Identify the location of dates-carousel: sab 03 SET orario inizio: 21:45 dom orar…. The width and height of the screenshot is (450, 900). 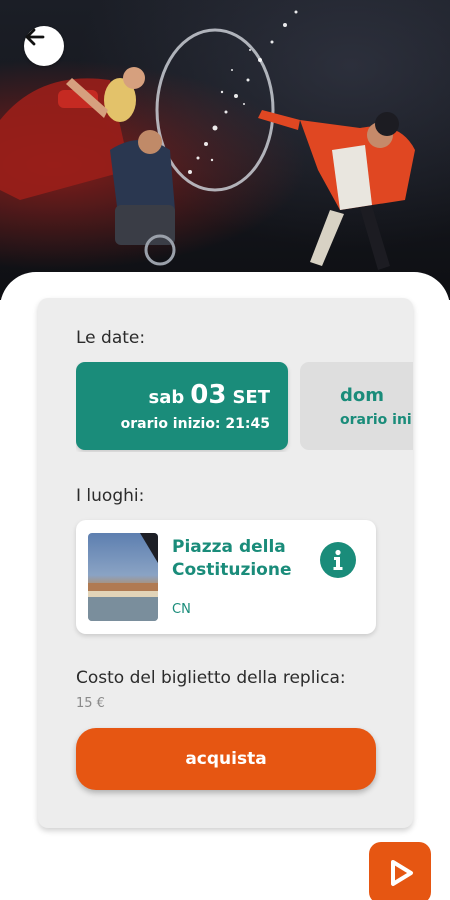
(244, 407).